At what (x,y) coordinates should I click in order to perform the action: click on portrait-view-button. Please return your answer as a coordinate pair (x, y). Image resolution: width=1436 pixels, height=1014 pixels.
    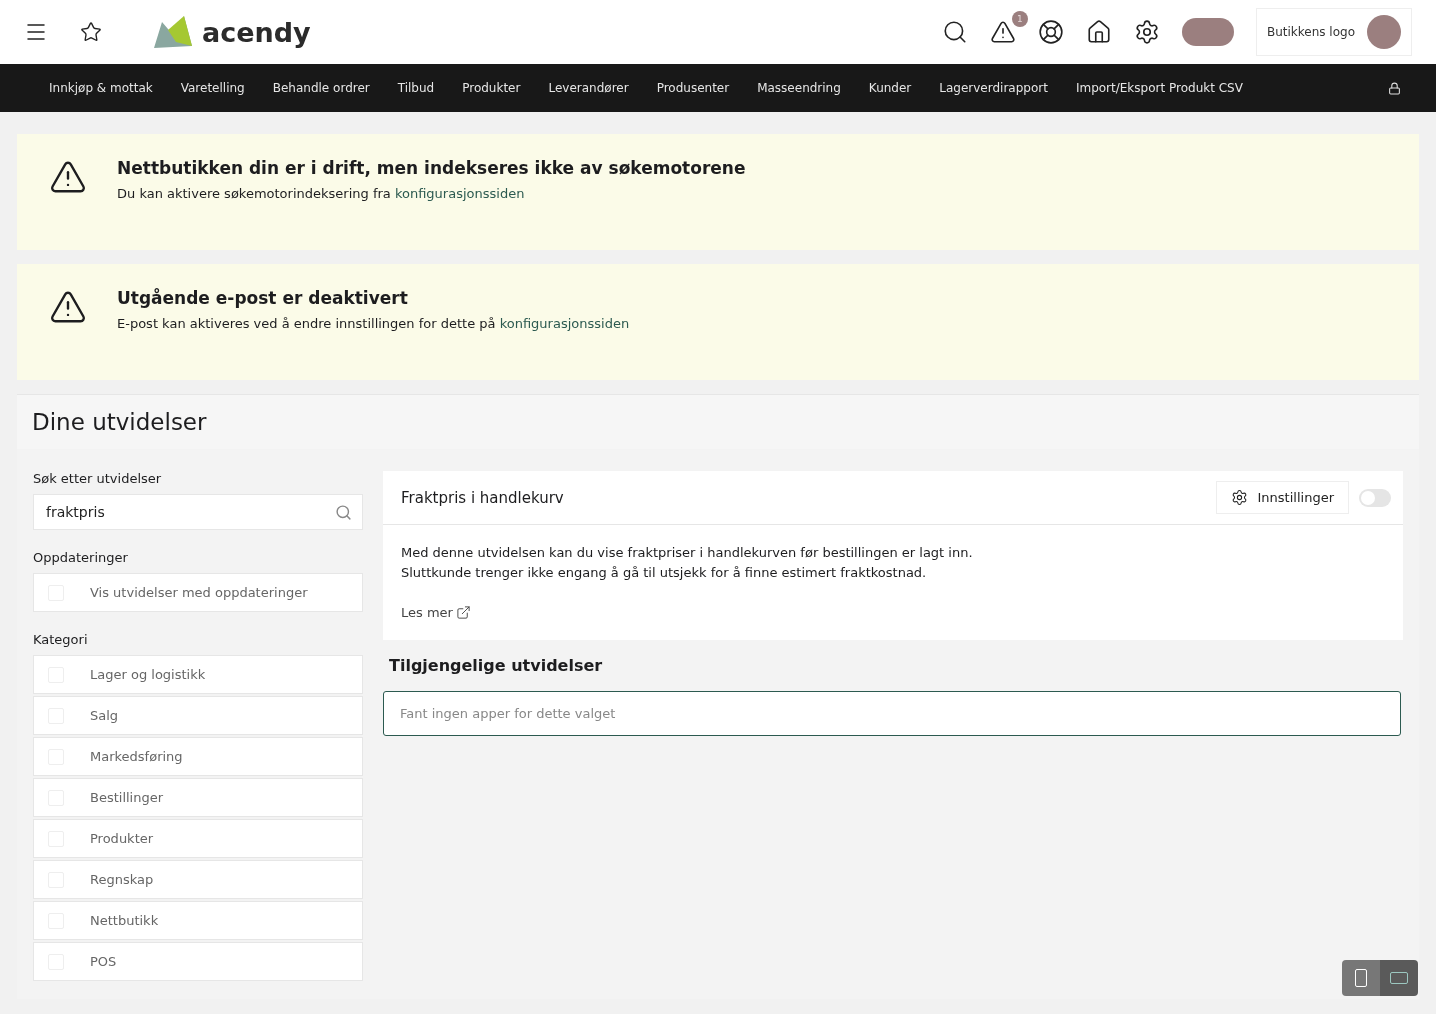
    Looking at the image, I should click on (1361, 978).